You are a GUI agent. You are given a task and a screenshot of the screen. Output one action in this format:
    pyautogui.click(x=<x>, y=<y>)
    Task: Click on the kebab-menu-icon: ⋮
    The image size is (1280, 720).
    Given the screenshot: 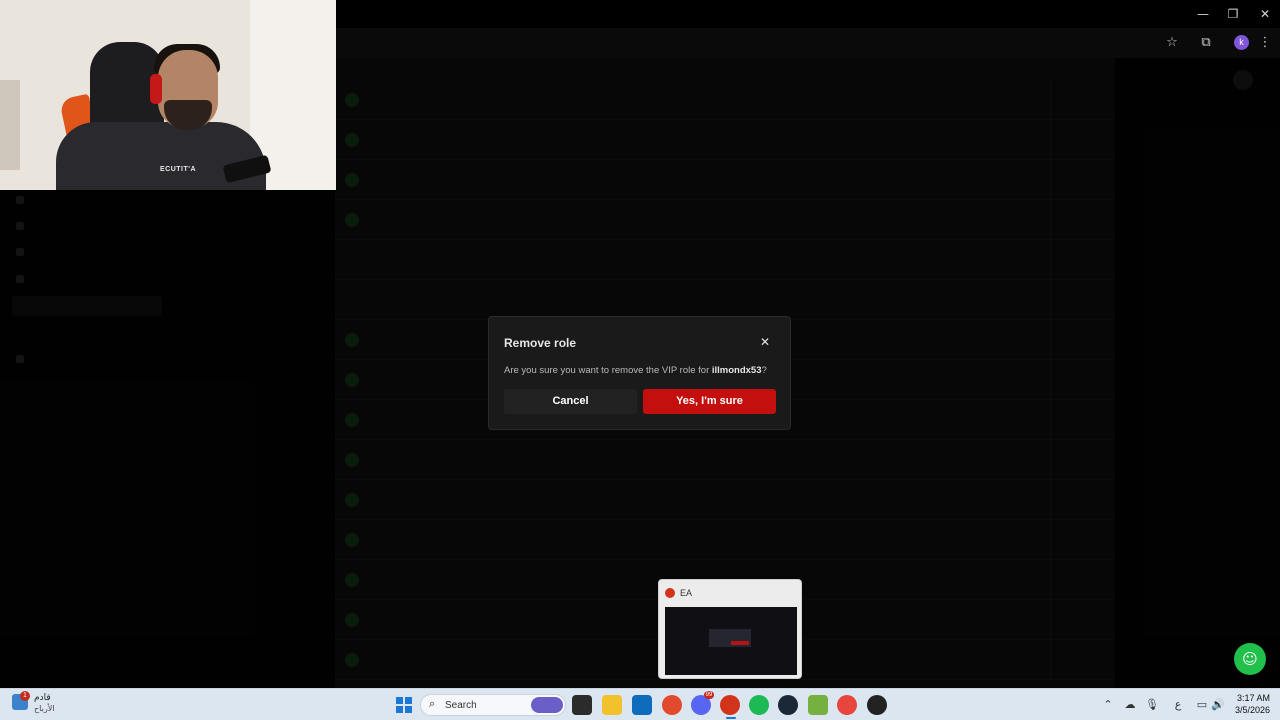 What is the action you would take?
    pyautogui.click(x=1265, y=43)
    